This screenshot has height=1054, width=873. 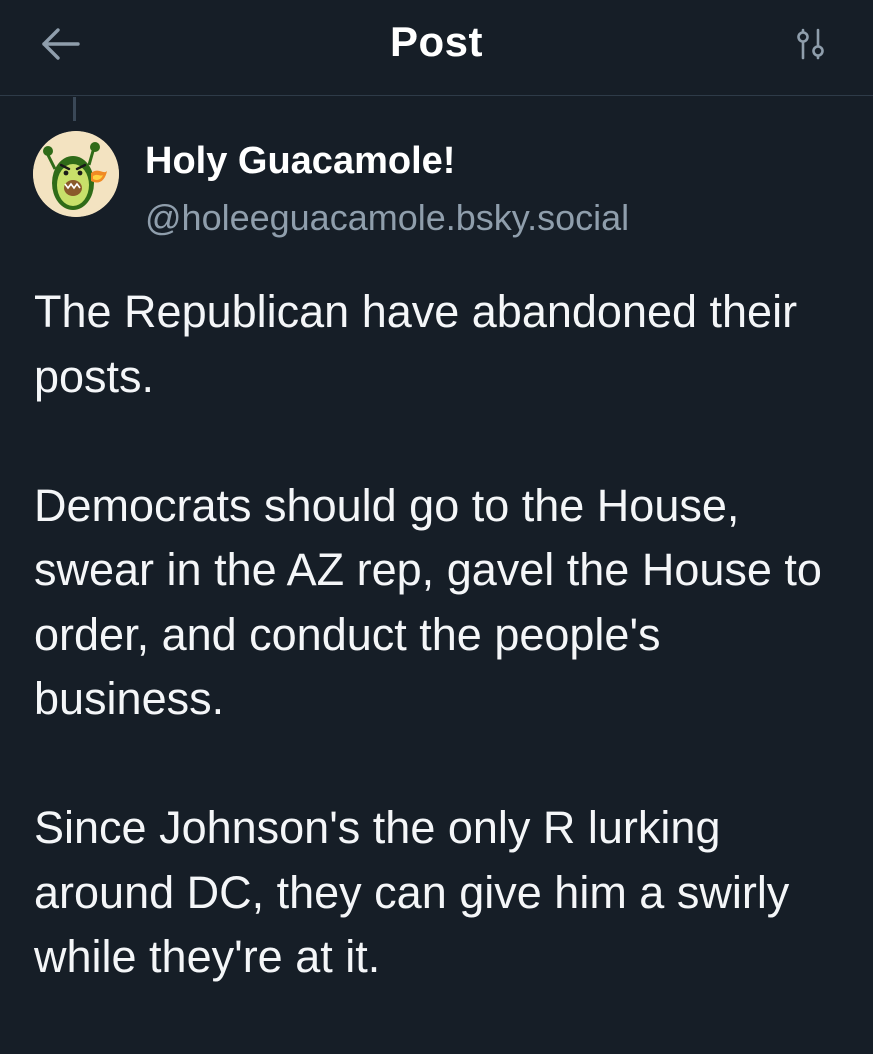 What do you see at coordinates (436, 41) in the screenshot?
I see `page-title: Post` at bounding box center [436, 41].